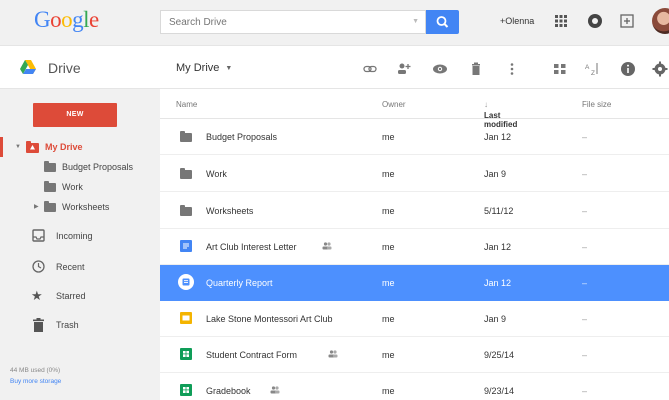 This screenshot has width=669, height=400. What do you see at coordinates (281, 22) in the screenshot?
I see `search-input` at bounding box center [281, 22].